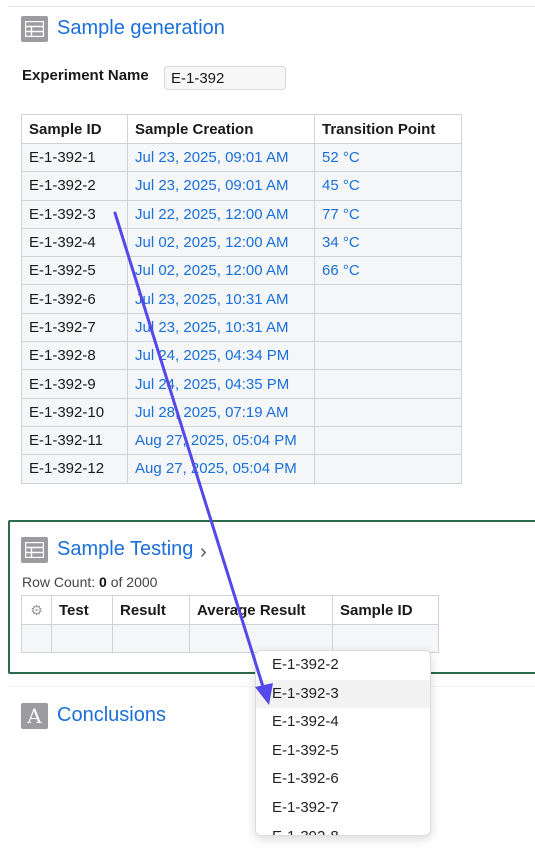 Image resolution: width=535 pixels, height=853 pixels. Describe the element at coordinates (74, 469) in the screenshot. I see `sample-id-cell: E-1-392-12` at that location.